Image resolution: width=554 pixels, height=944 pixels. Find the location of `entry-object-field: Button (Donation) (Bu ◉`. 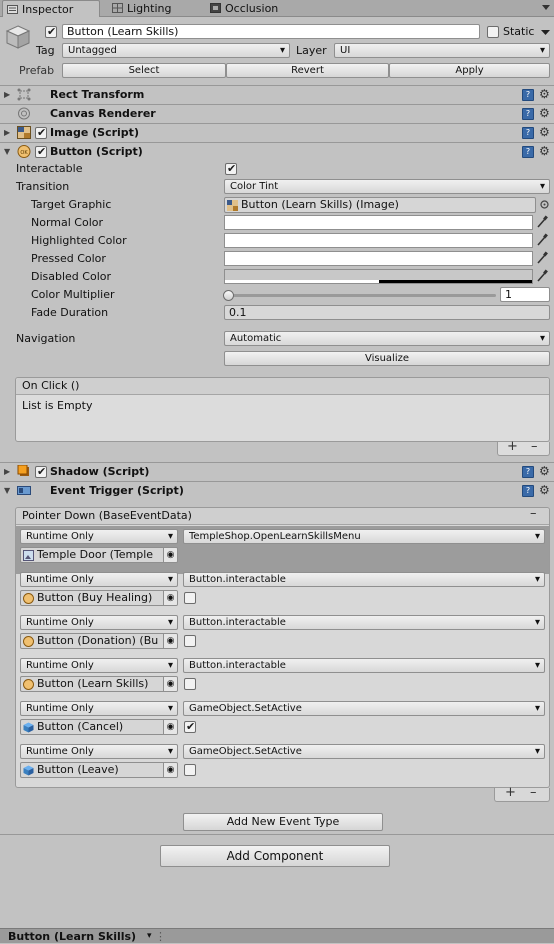

entry-object-field: Button (Donation) (Bu ◉ is located at coordinates (99, 641).